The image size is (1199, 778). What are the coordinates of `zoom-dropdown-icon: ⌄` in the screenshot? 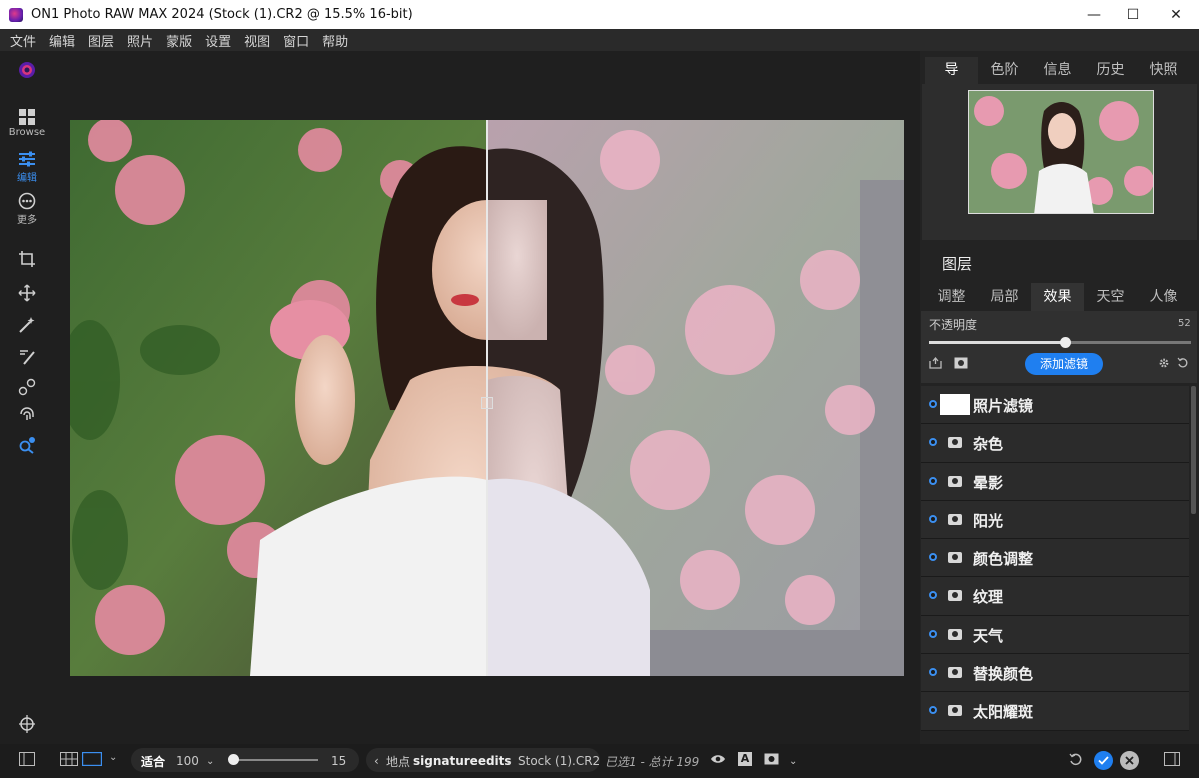 It's located at (210, 761).